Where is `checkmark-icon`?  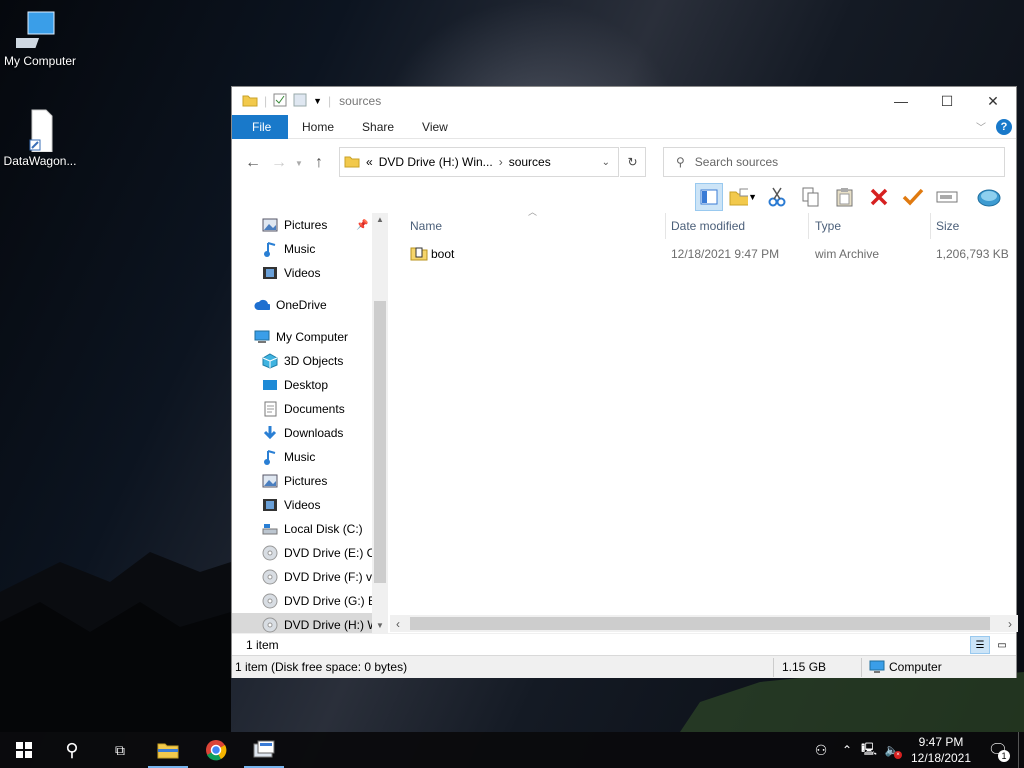 checkmark-icon is located at coordinates (913, 197).